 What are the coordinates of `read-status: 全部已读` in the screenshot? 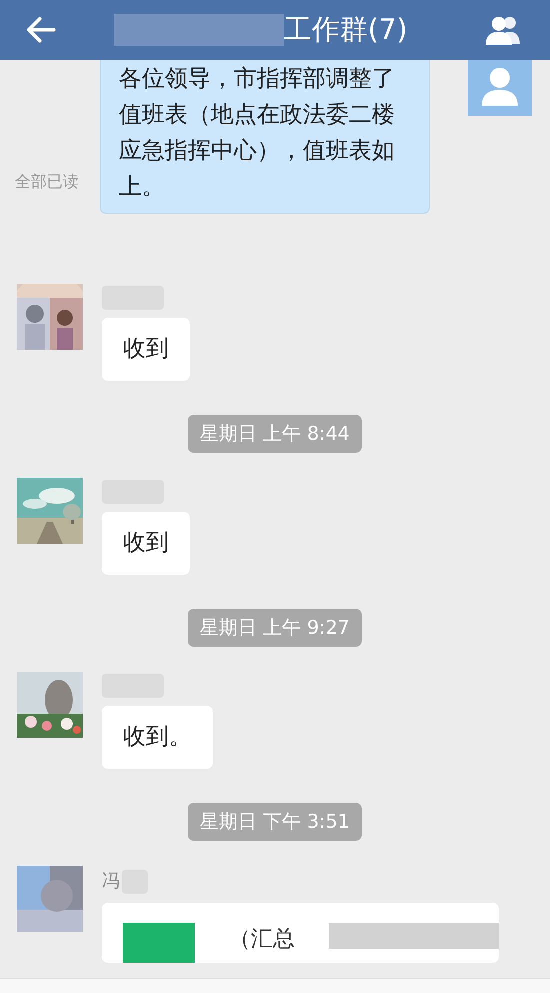 It's located at (47, 181).